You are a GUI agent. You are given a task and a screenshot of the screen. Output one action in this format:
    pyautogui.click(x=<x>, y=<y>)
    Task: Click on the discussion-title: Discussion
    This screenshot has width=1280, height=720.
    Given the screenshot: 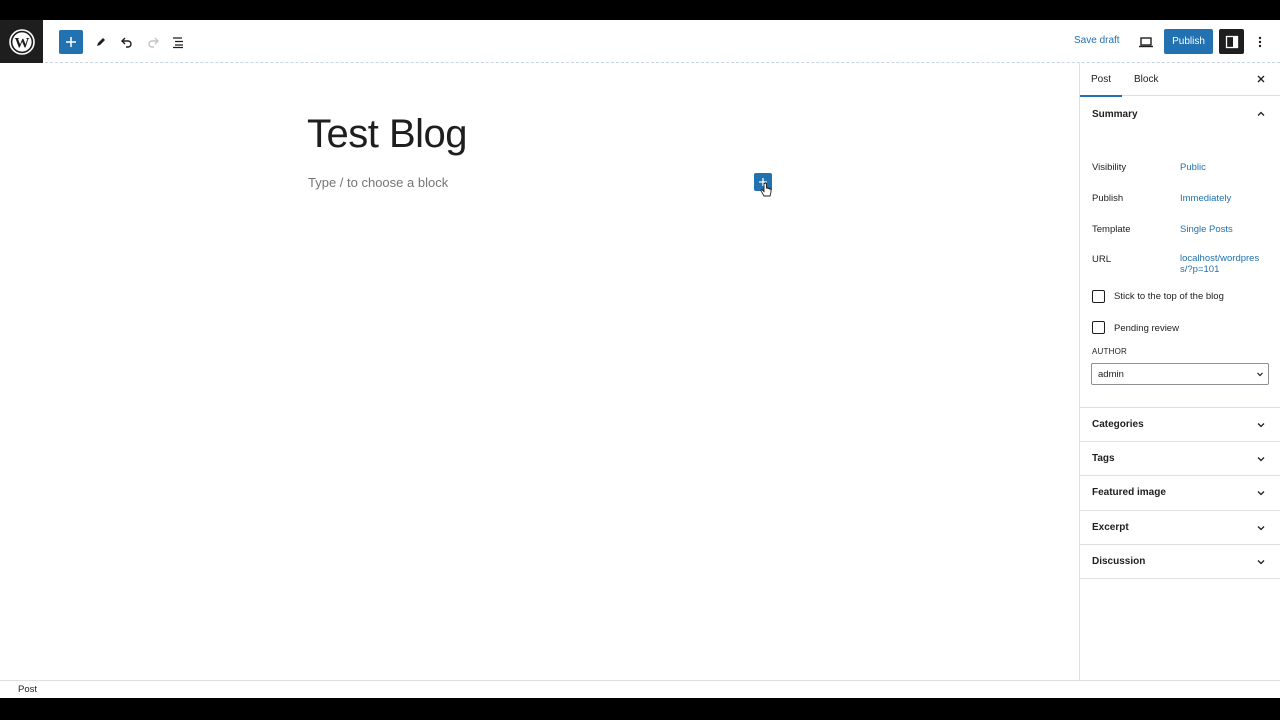 What is the action you would take?
    pyautogui.click(x=1119, y=561)
    